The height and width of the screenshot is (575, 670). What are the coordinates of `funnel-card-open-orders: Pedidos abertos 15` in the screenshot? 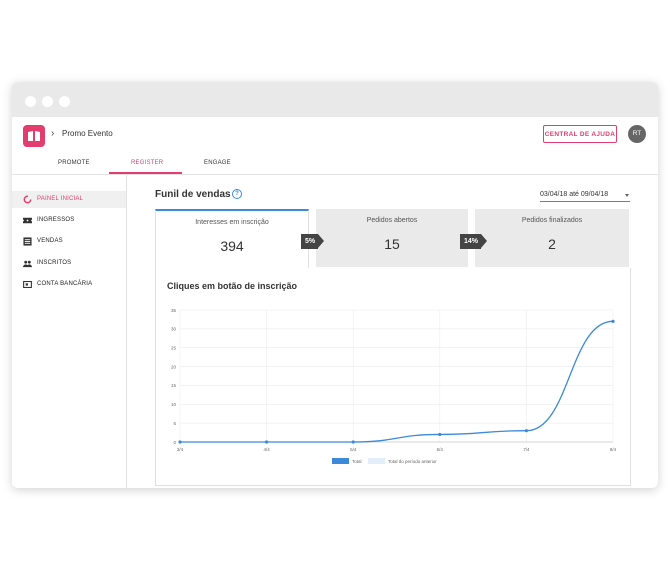 It's located at (392, 238).